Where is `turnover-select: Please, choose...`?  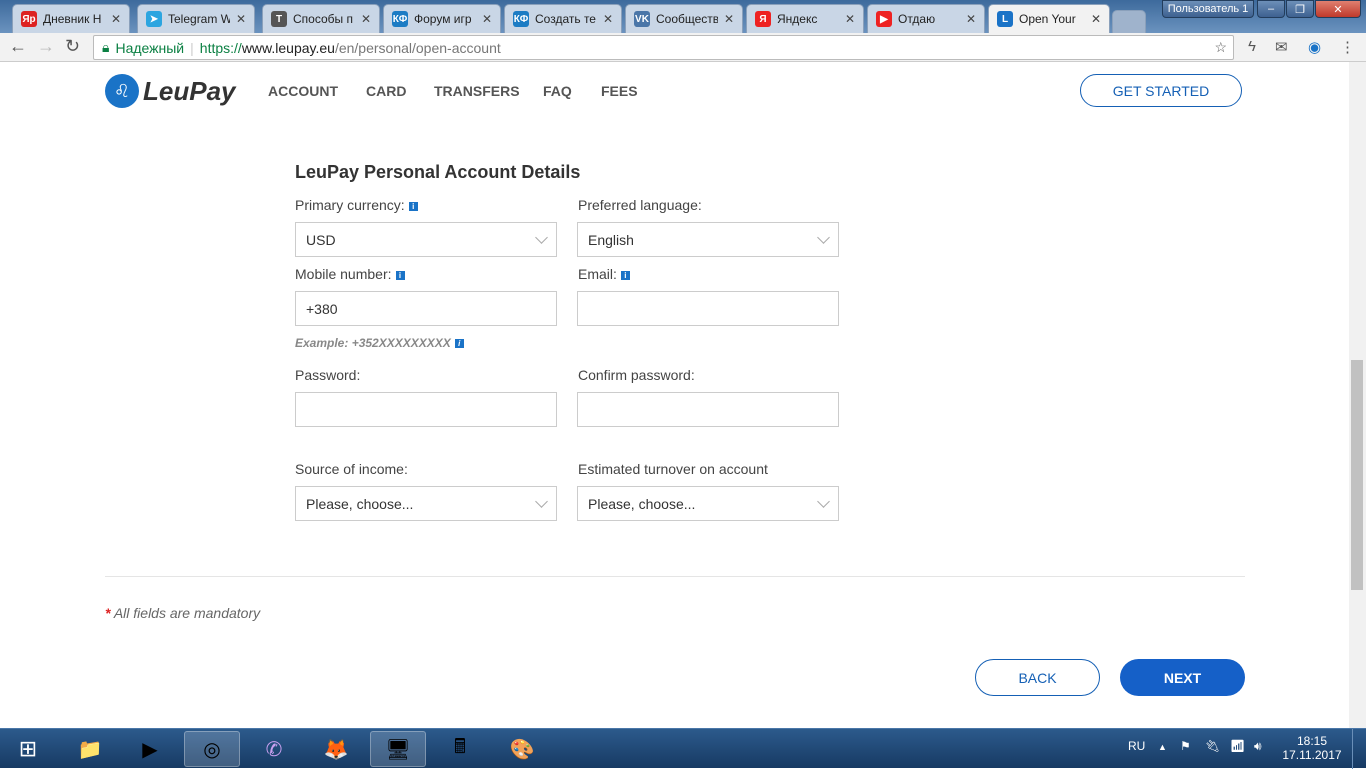 turnover-select: Please, choose... is located at coordinates (708, 503).